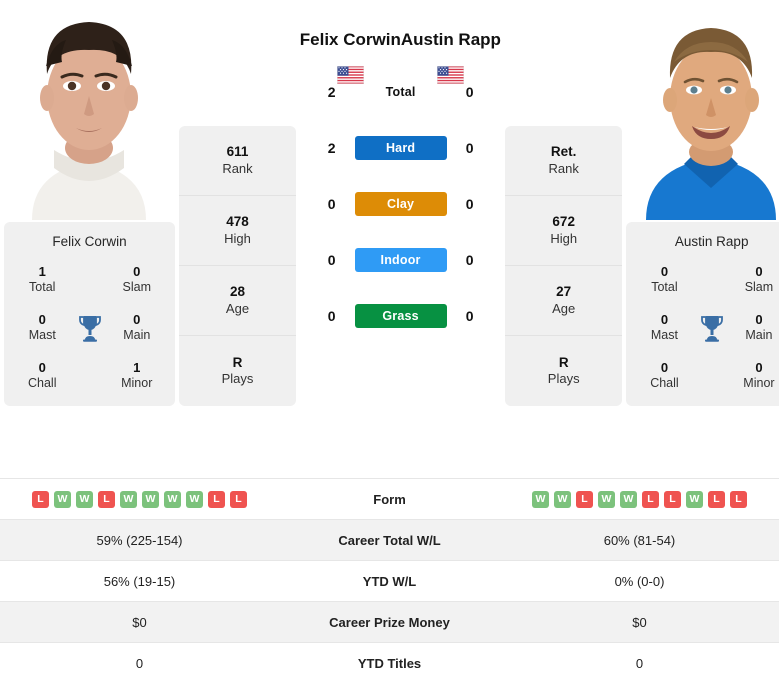  Describe the element at coordinates (564, 308) in the screenshot. I see `right-age-label: Age` at that location.